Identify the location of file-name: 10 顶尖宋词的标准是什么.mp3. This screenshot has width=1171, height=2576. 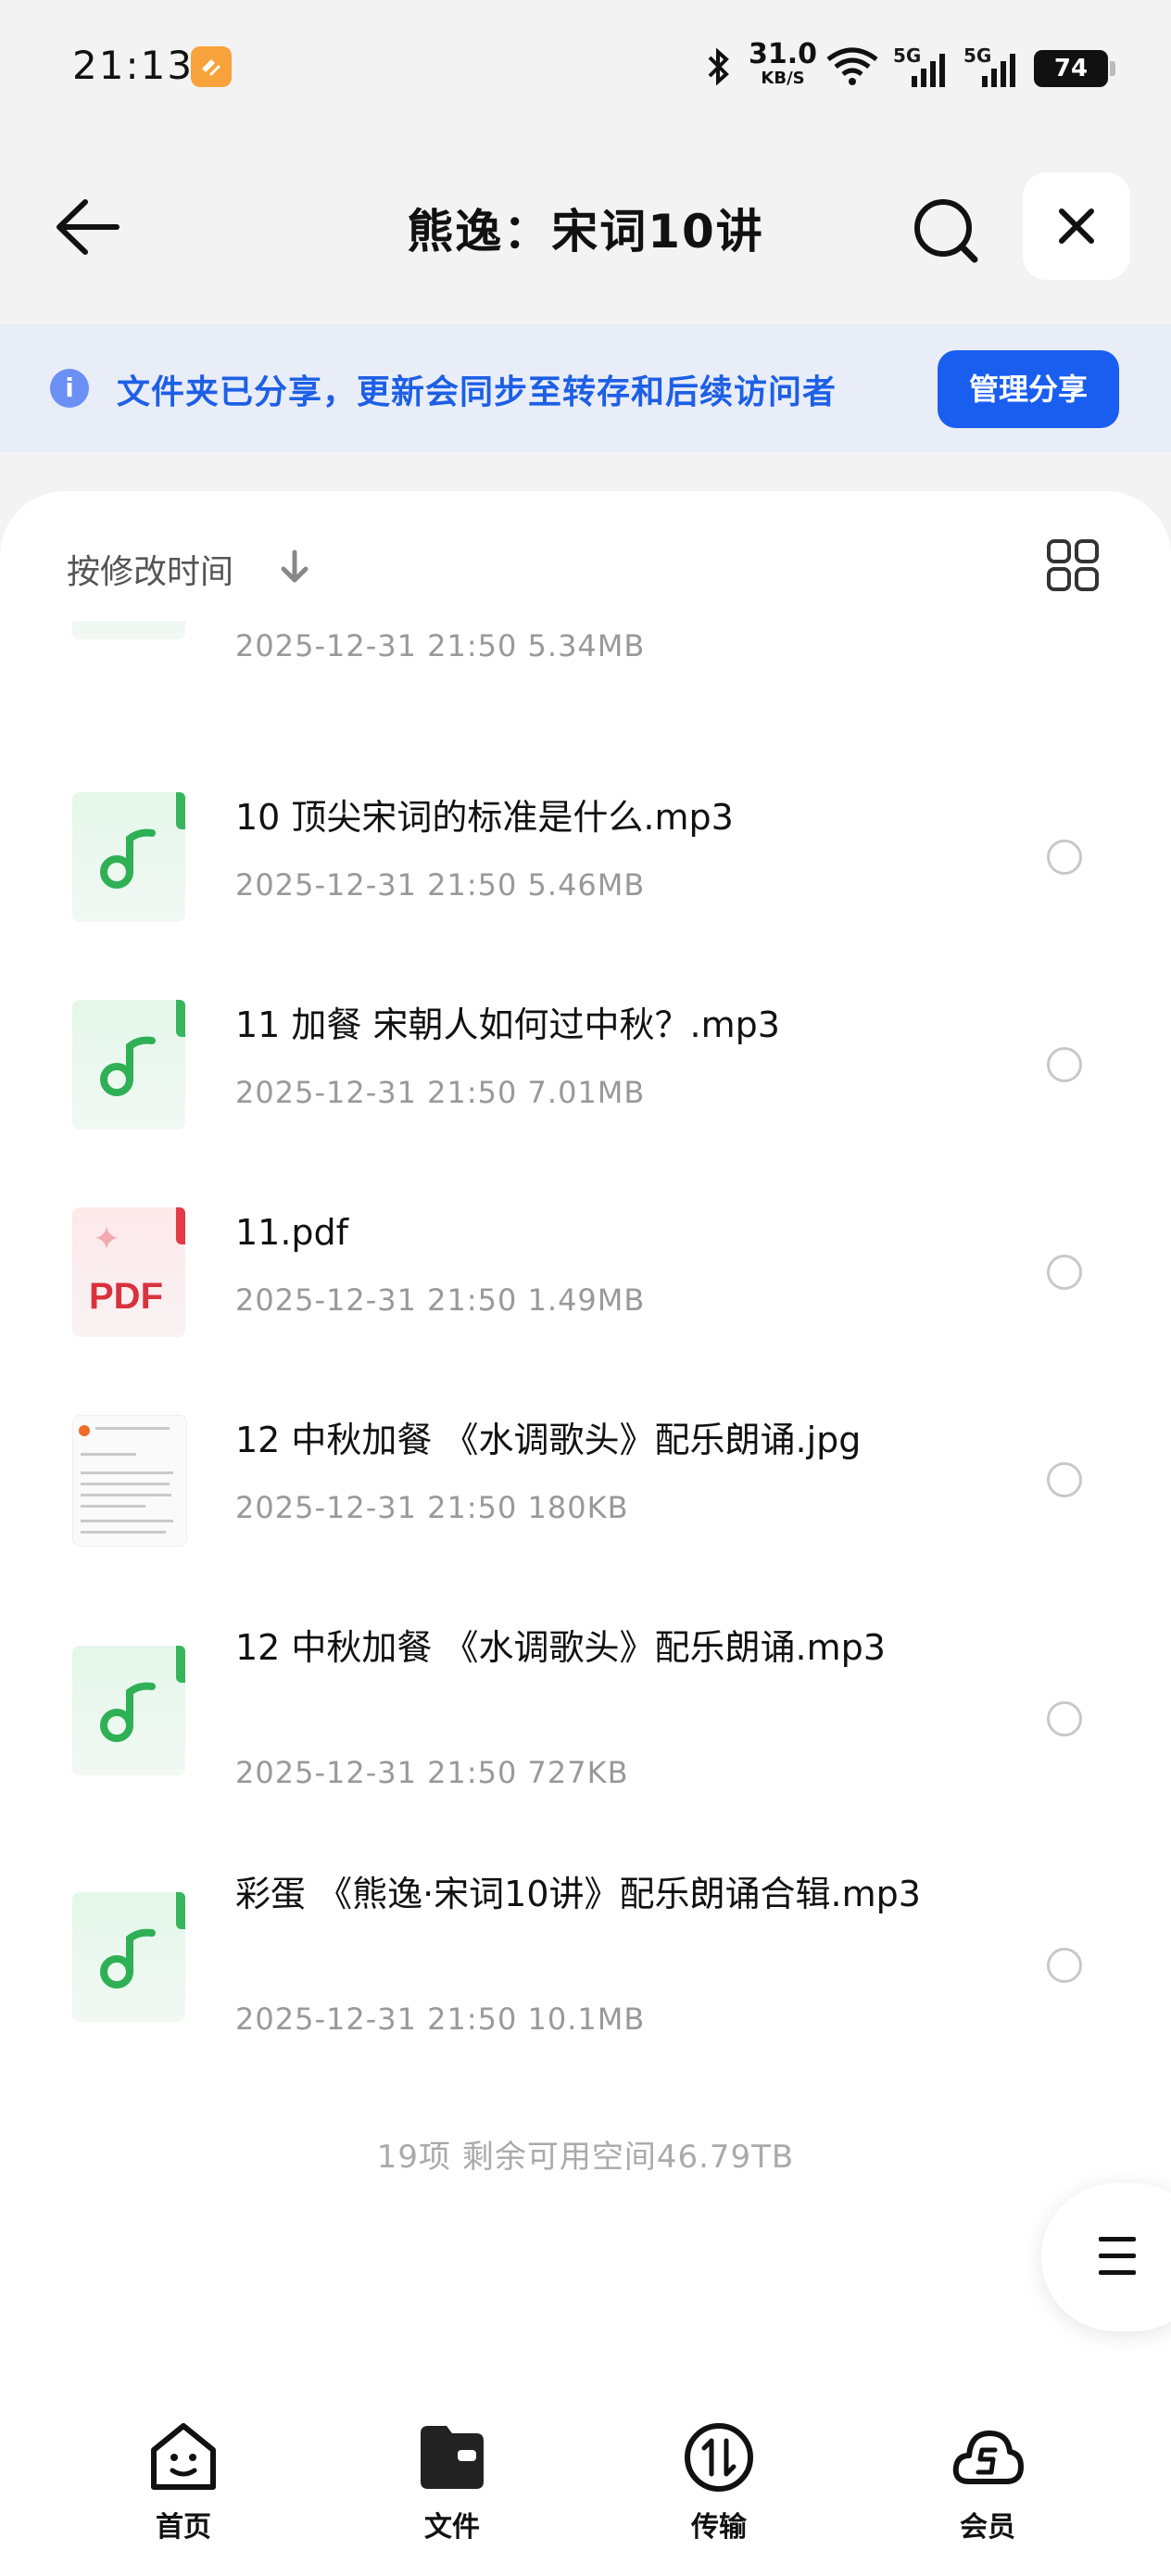
(485, 817).